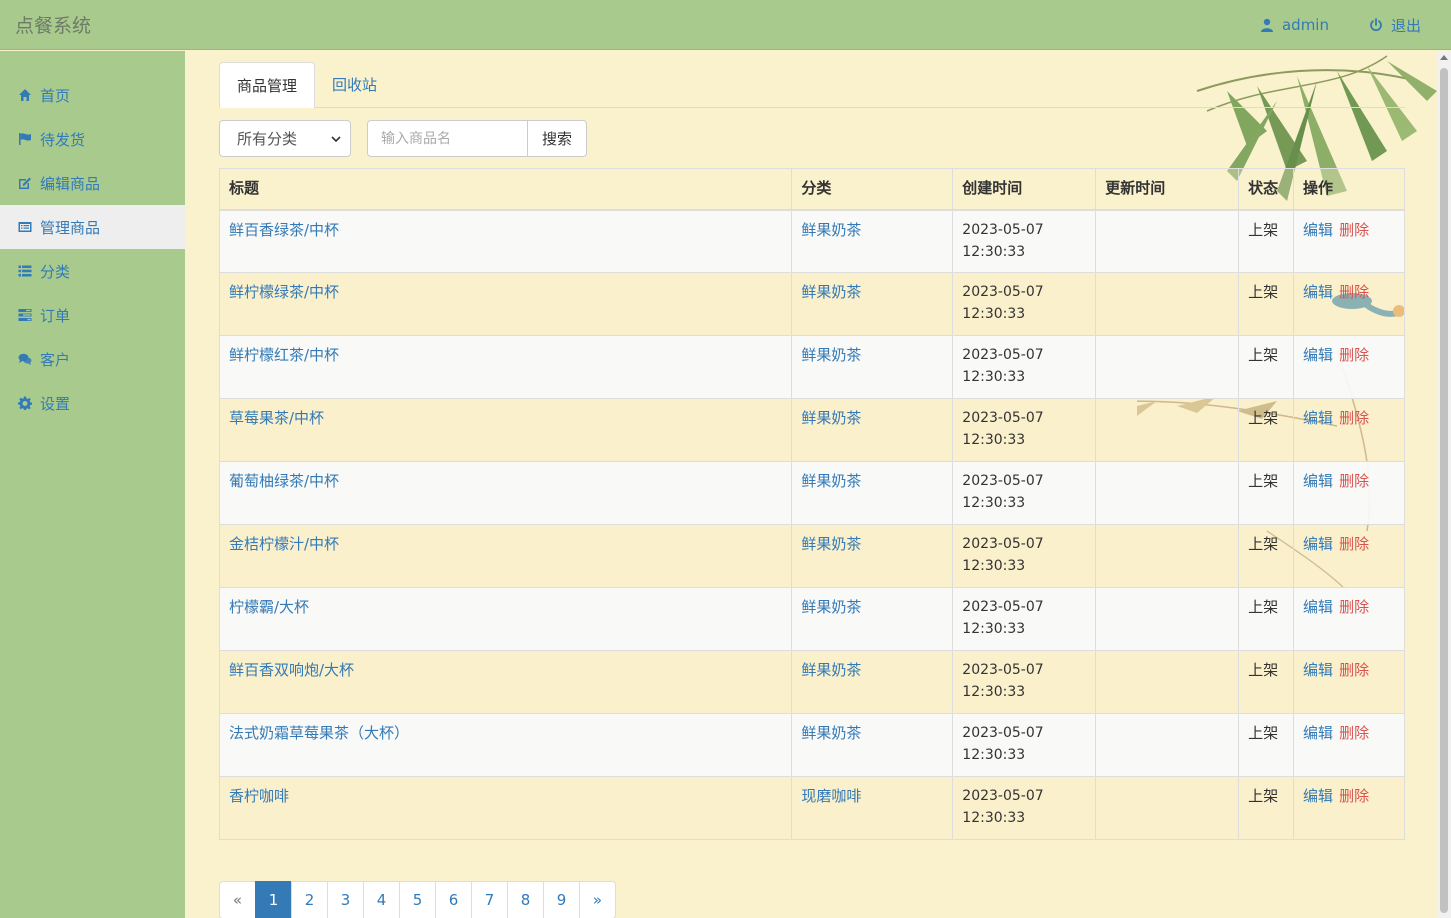  What do you see at coordinates (92, 183) in the screenshot?
I see `sidebar-item-edit-product: 编辑商品` at bounding box center [92, 183].